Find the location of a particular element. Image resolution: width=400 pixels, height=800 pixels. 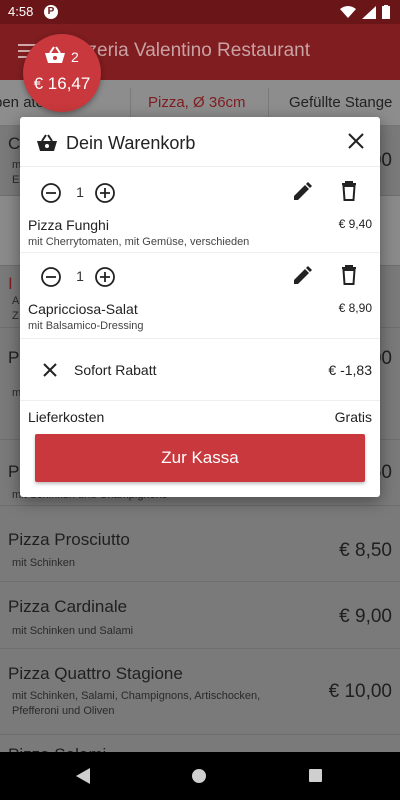

item-name: Capricciosa-Salat is located at coordinates (83, 309).